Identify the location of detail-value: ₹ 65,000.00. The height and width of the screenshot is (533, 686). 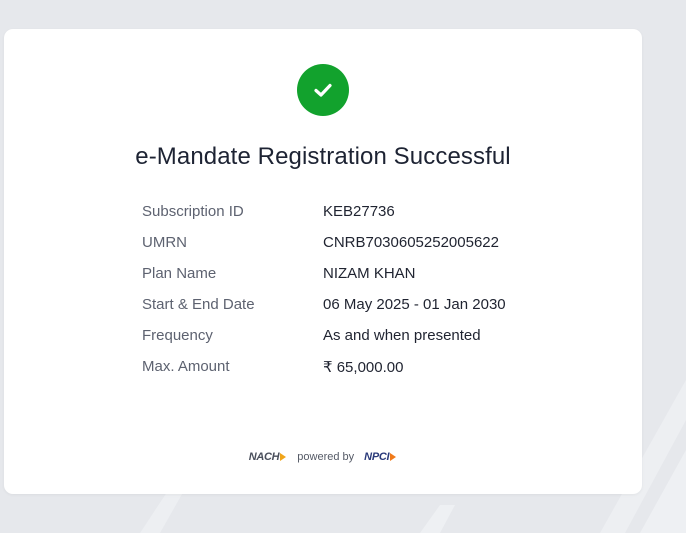
(363, 367).